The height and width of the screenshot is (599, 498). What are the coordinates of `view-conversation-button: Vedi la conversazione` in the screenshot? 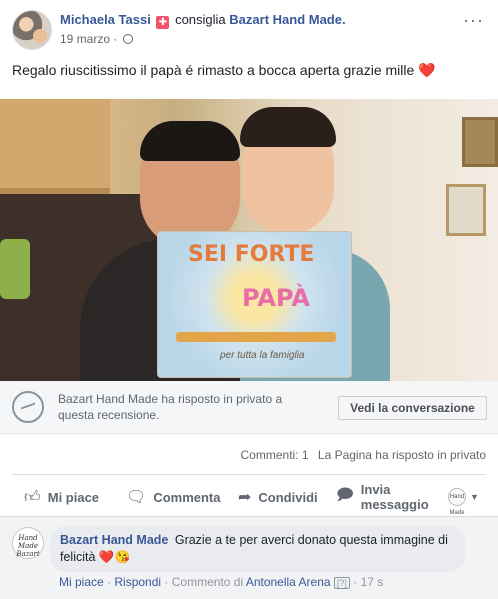 It's located at (412, 408).